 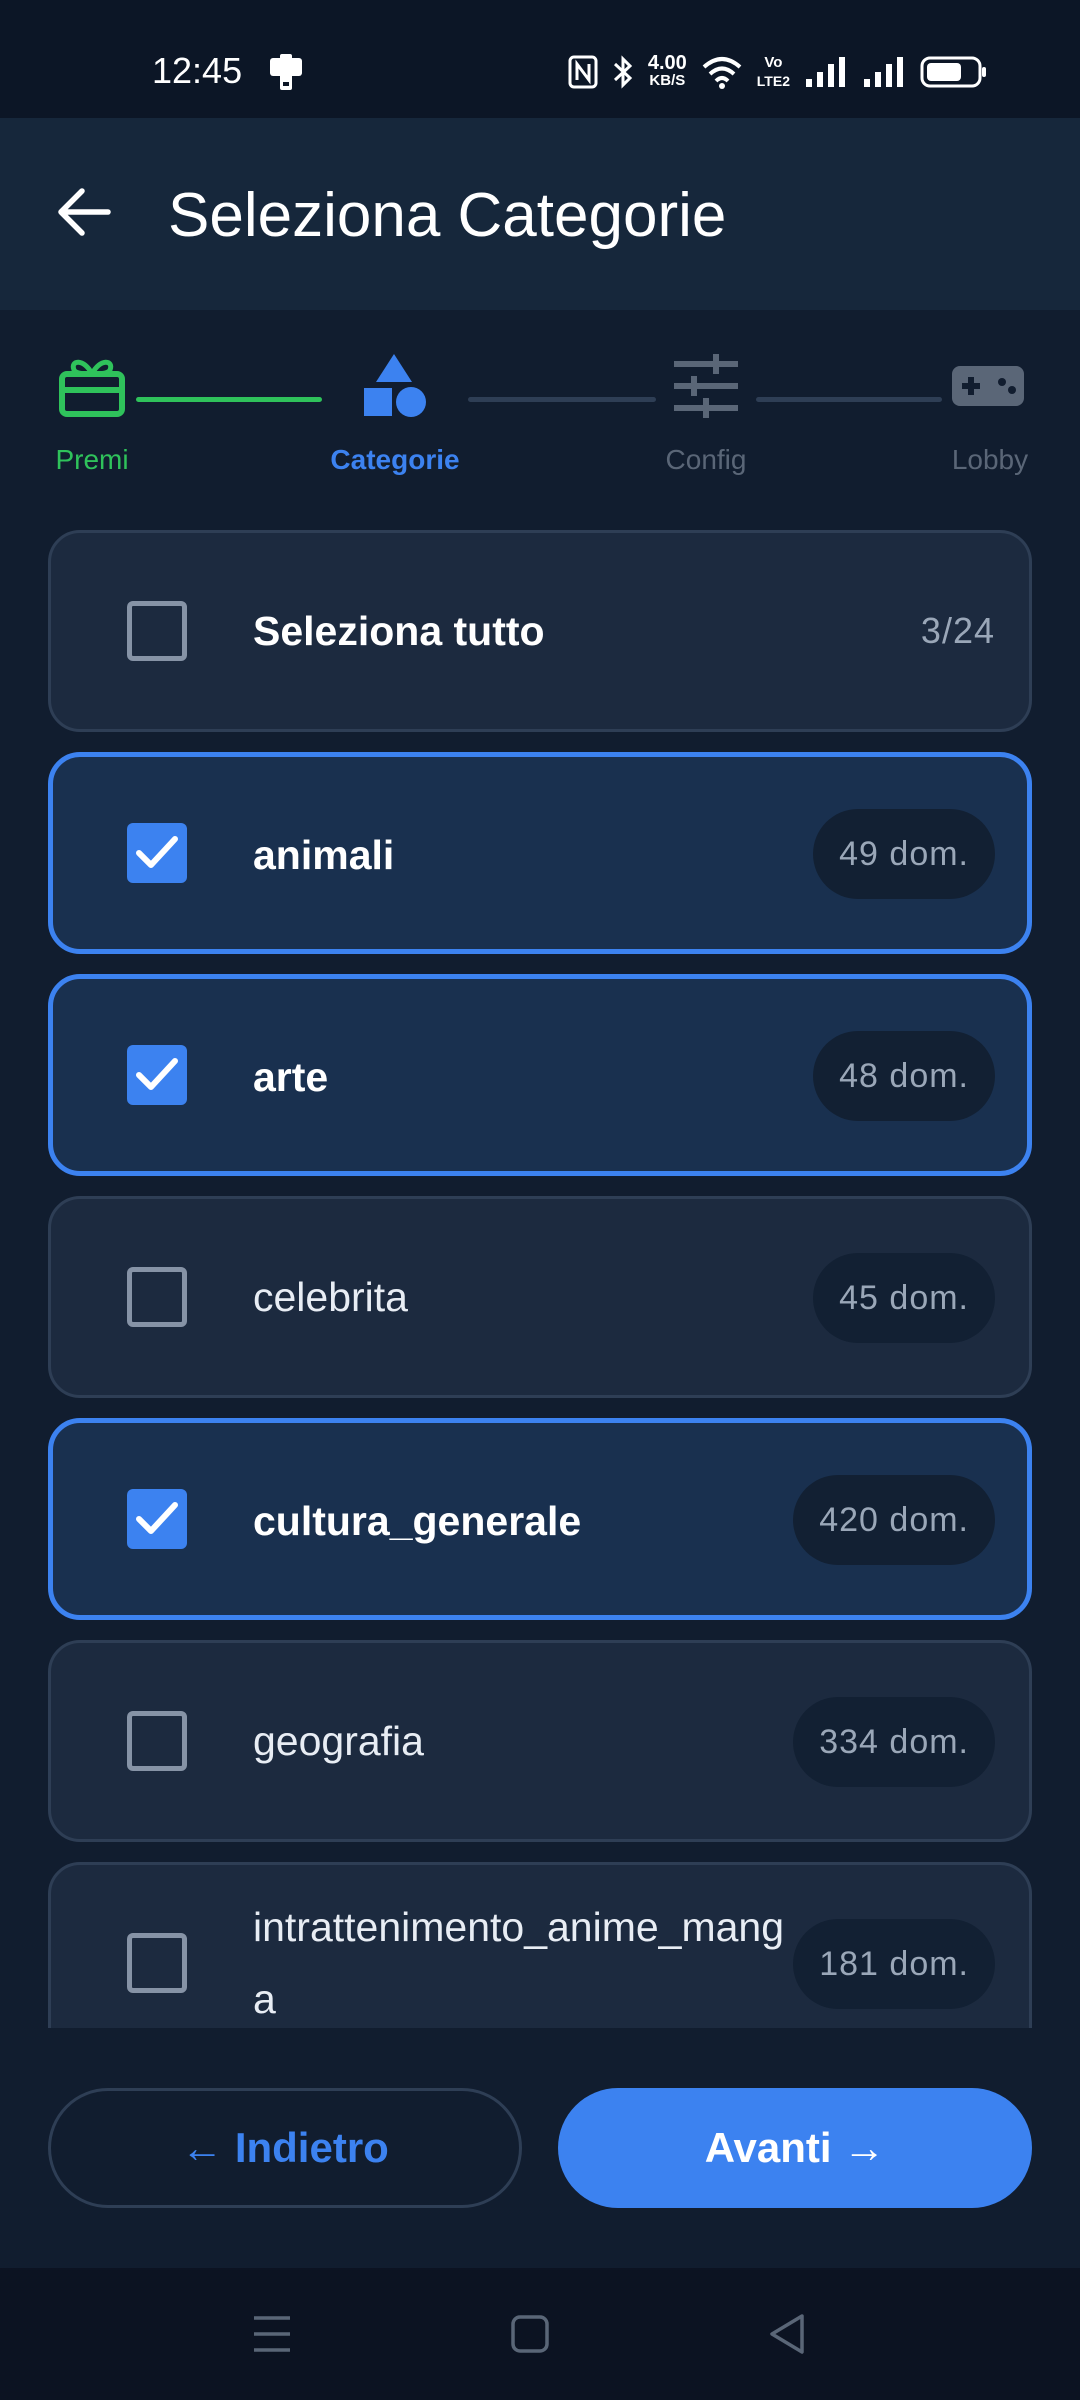 What do you see at coordinates (540, 2148) in the screenshot?
I see `bottom-action-bar: ← Indietro Avanti →` at bounding box center [540, 2148].